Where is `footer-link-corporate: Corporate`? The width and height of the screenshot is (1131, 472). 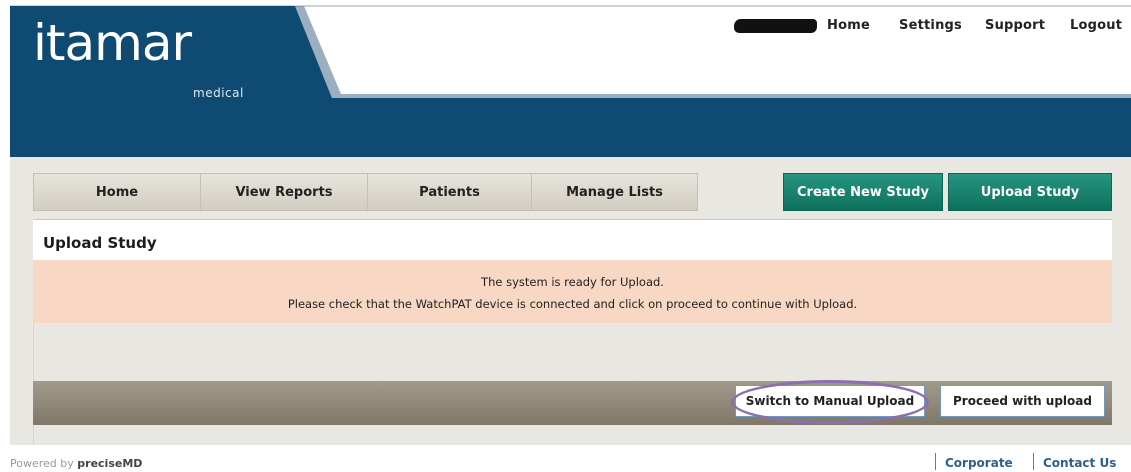 footer-link-corporate: Corporate is located at coordinates (979, 463).